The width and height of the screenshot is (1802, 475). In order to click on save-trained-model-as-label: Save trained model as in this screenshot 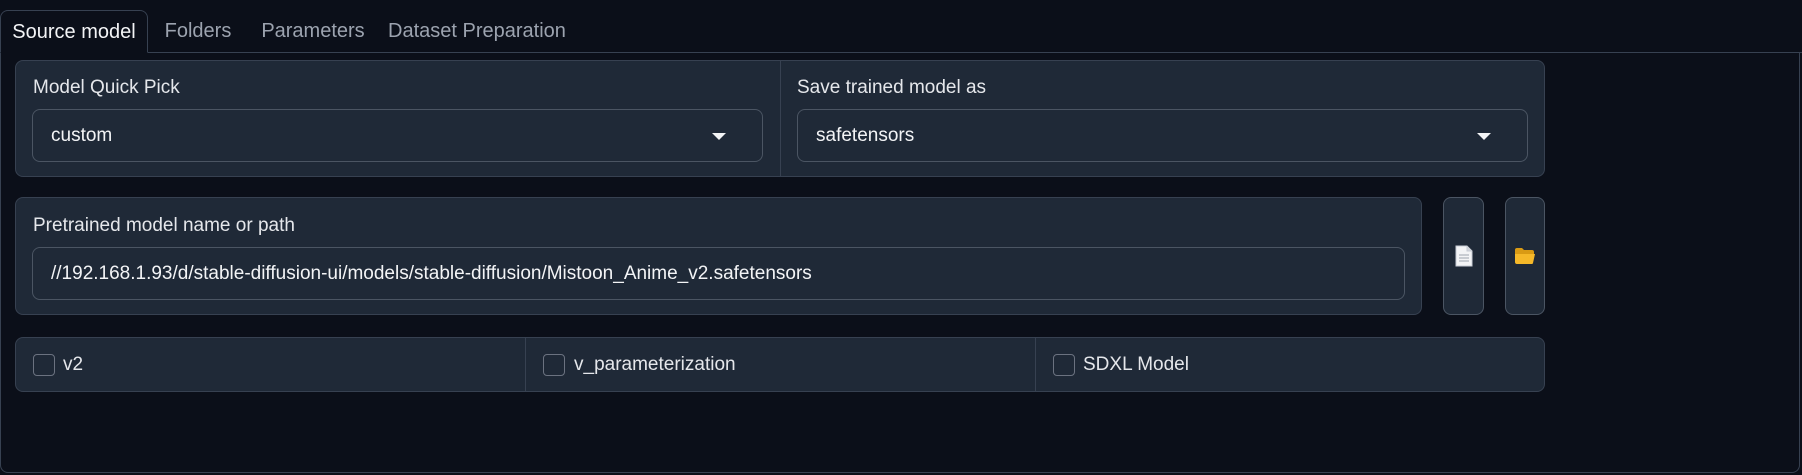, I will do `click(892, 87)`.